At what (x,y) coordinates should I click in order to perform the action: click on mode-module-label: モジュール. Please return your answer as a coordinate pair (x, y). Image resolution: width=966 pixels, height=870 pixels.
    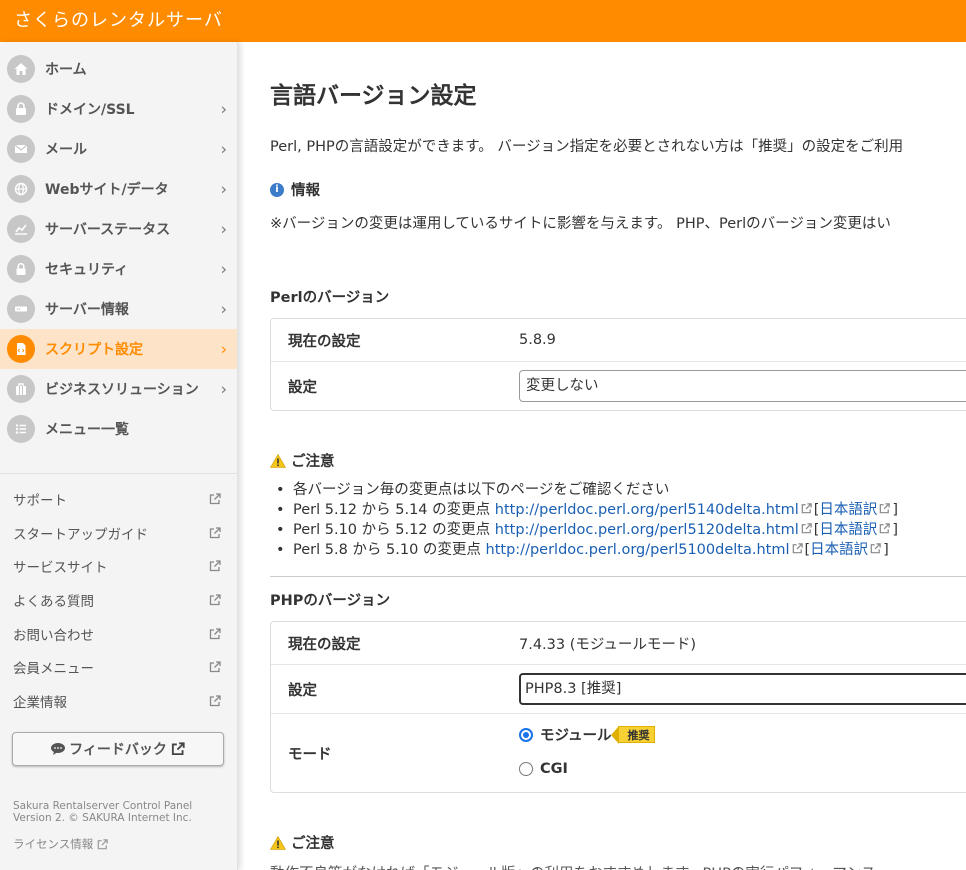
    Looking at the image, I should click on (576, 736).